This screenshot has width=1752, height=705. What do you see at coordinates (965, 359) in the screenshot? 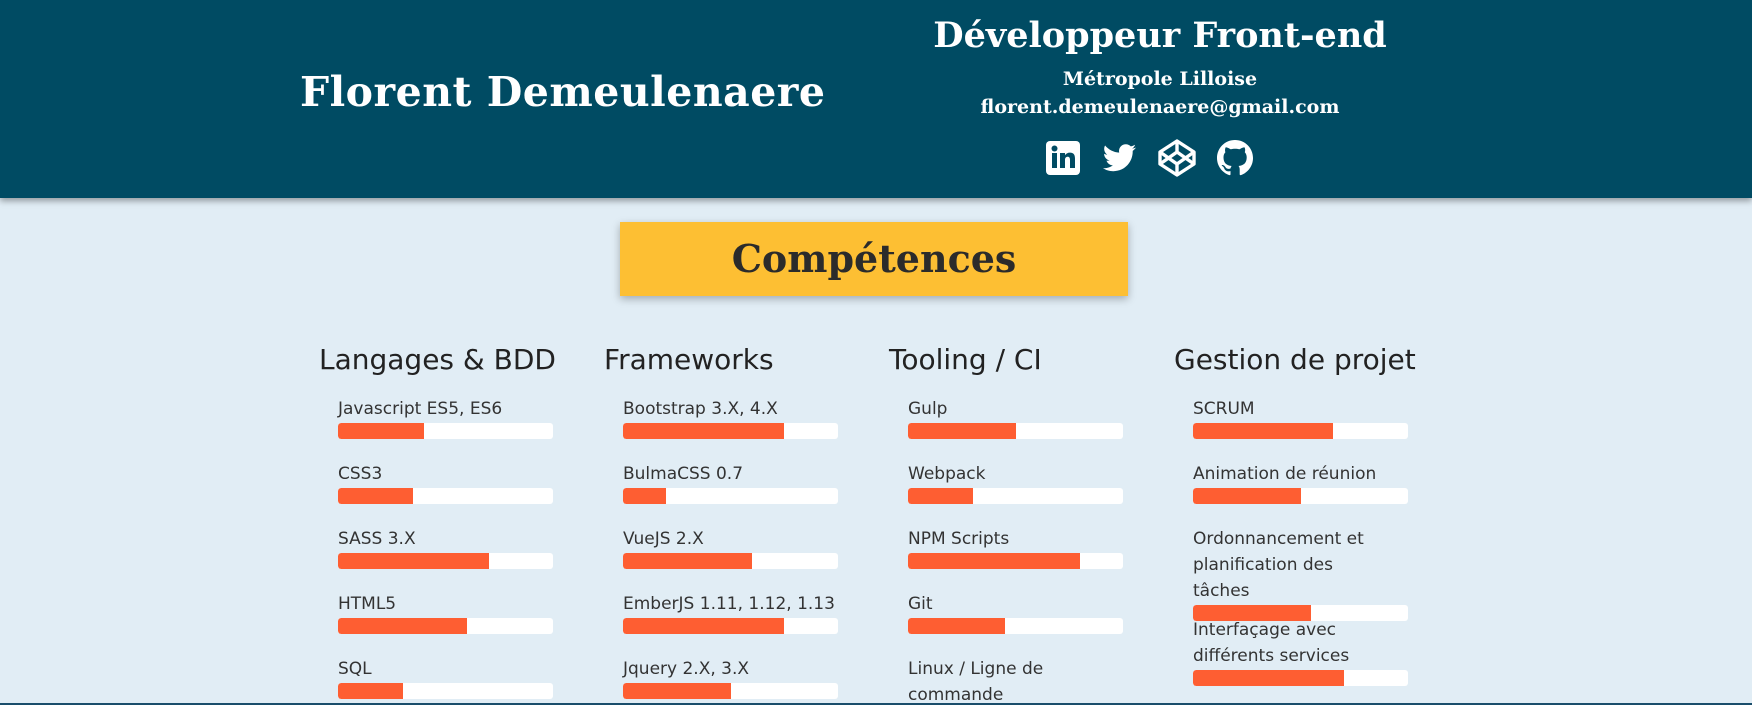
I see `column-title: Tooling / CI` at bounding box center [965, 359].